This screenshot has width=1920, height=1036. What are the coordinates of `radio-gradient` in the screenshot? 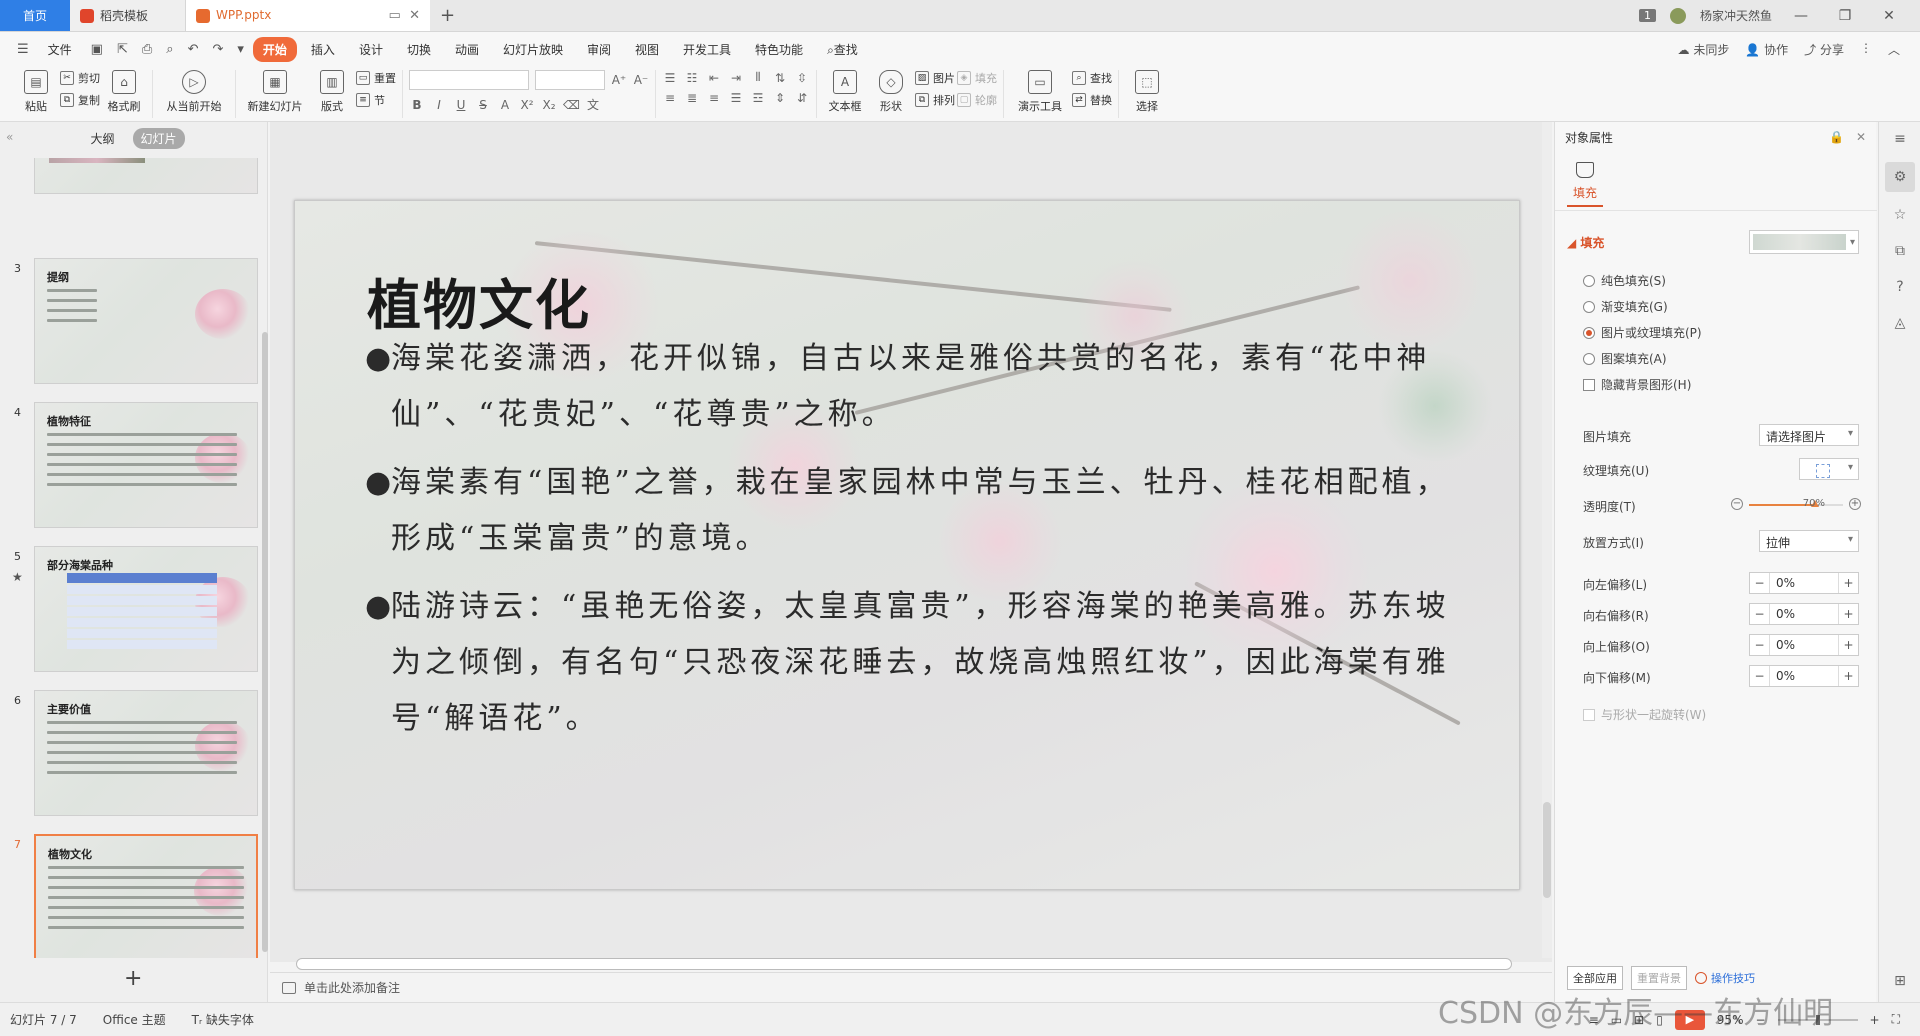 It's located at (1589, 306).